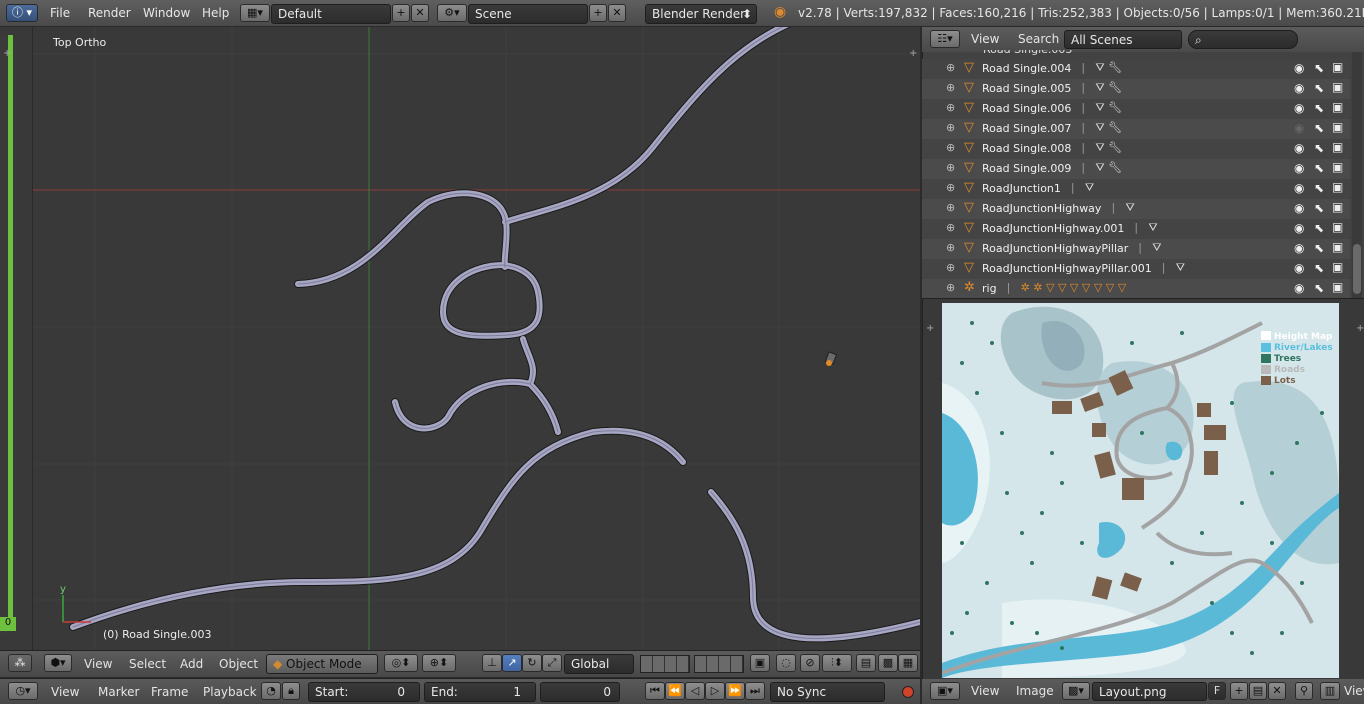 The width and height of the screenshot is (1364, 704). What do you see at coordinates (20, 663) in the screenshot?
I see `editor-type-timeline-icon: ⁂` at bounding box center [20, 663].